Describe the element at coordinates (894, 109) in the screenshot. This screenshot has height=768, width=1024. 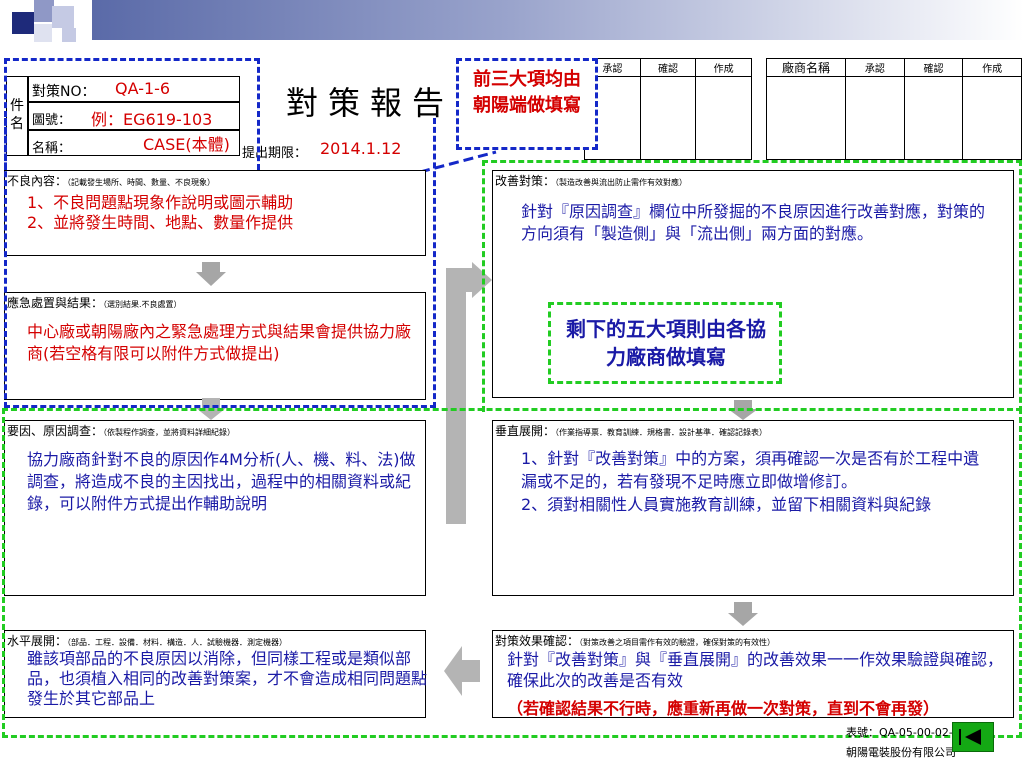
I see `vendor-approval-table: 廠商名稱 承認 確認 作成` at that location.